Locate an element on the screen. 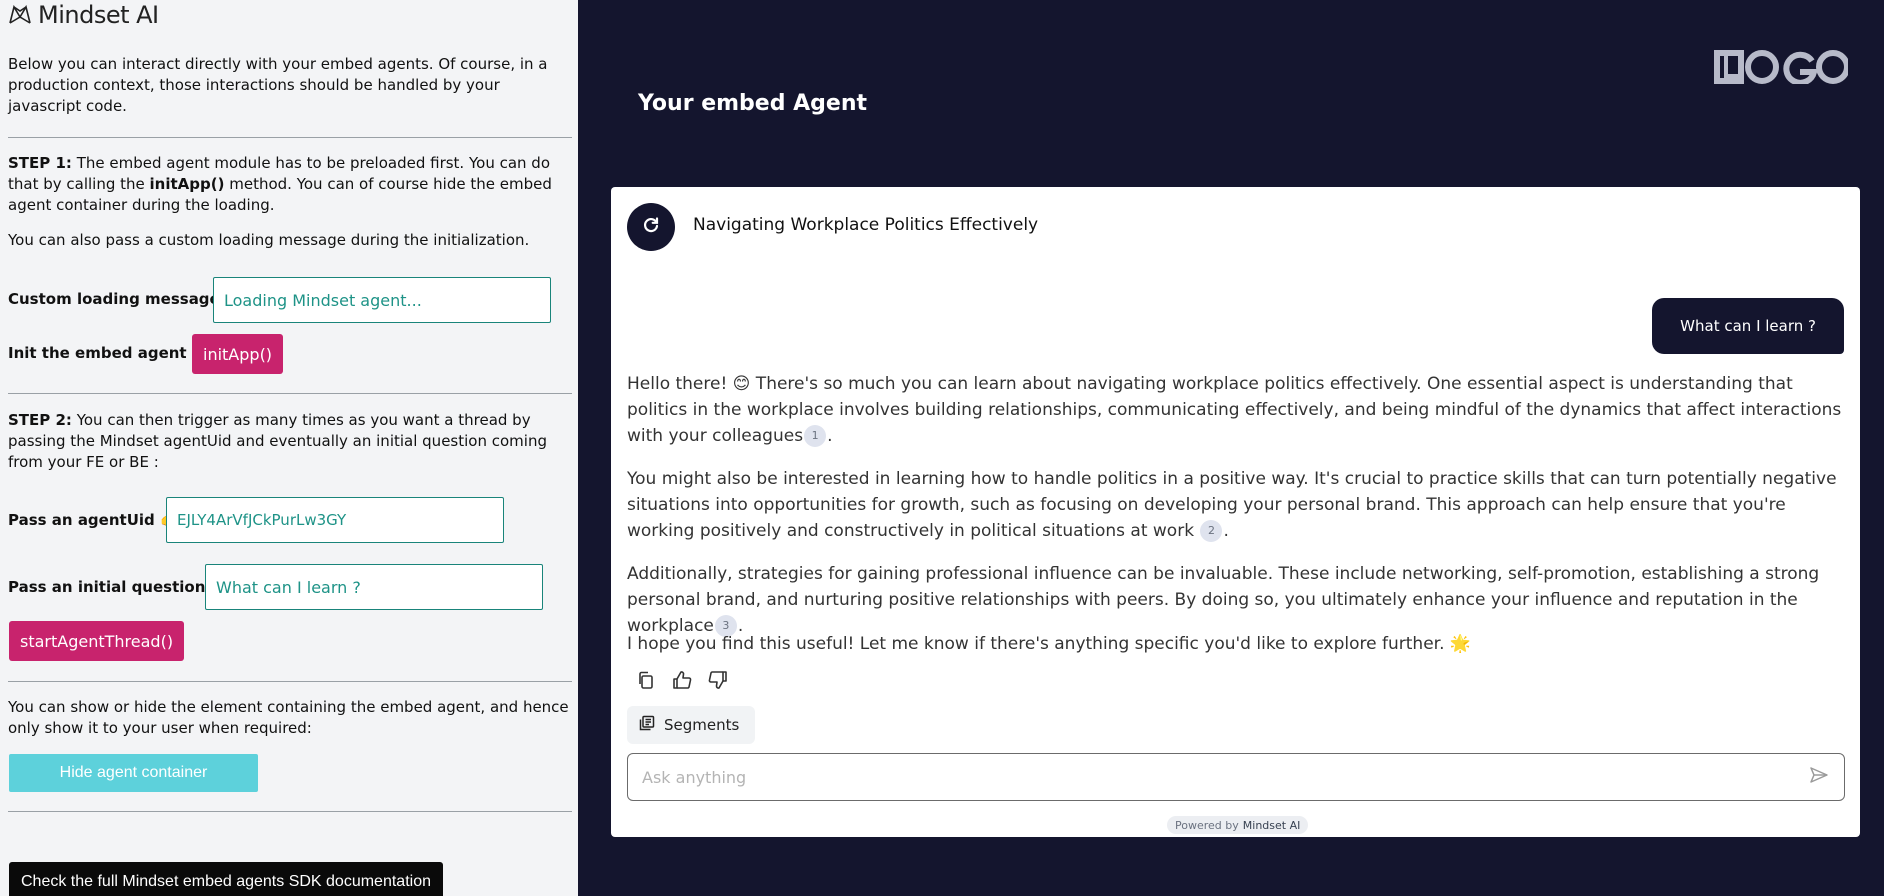  reload-button is located at coordinates (651, 227).